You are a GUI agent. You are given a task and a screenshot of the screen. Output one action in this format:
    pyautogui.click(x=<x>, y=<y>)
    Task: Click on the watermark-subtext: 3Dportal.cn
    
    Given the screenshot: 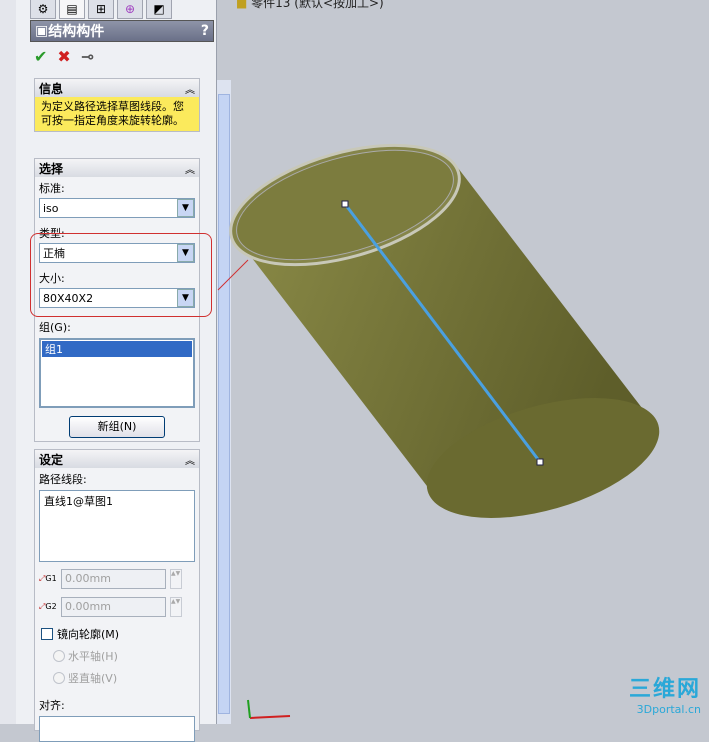 What is the action you would take?
    pyautogui.click(x=668, y=709)
    